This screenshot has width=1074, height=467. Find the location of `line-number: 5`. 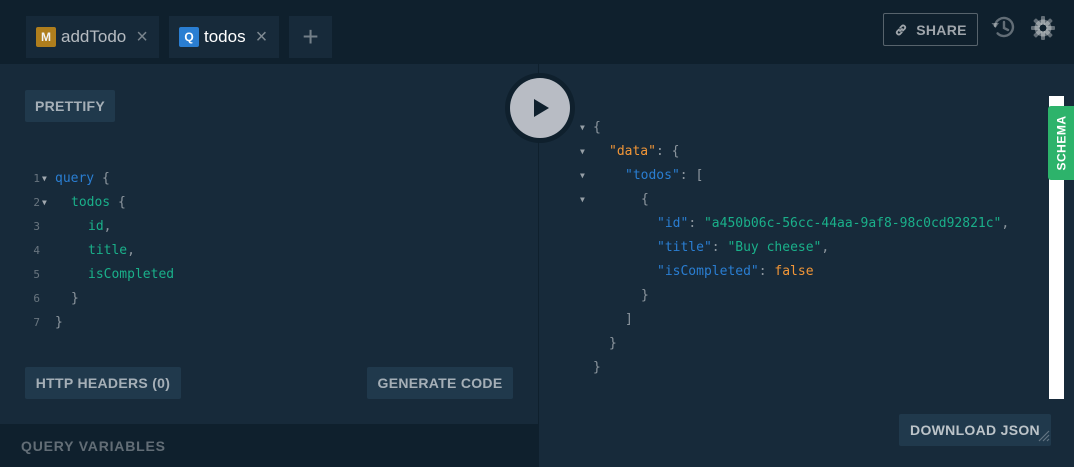

line-number: 5 is located at coordinates (36, 274).